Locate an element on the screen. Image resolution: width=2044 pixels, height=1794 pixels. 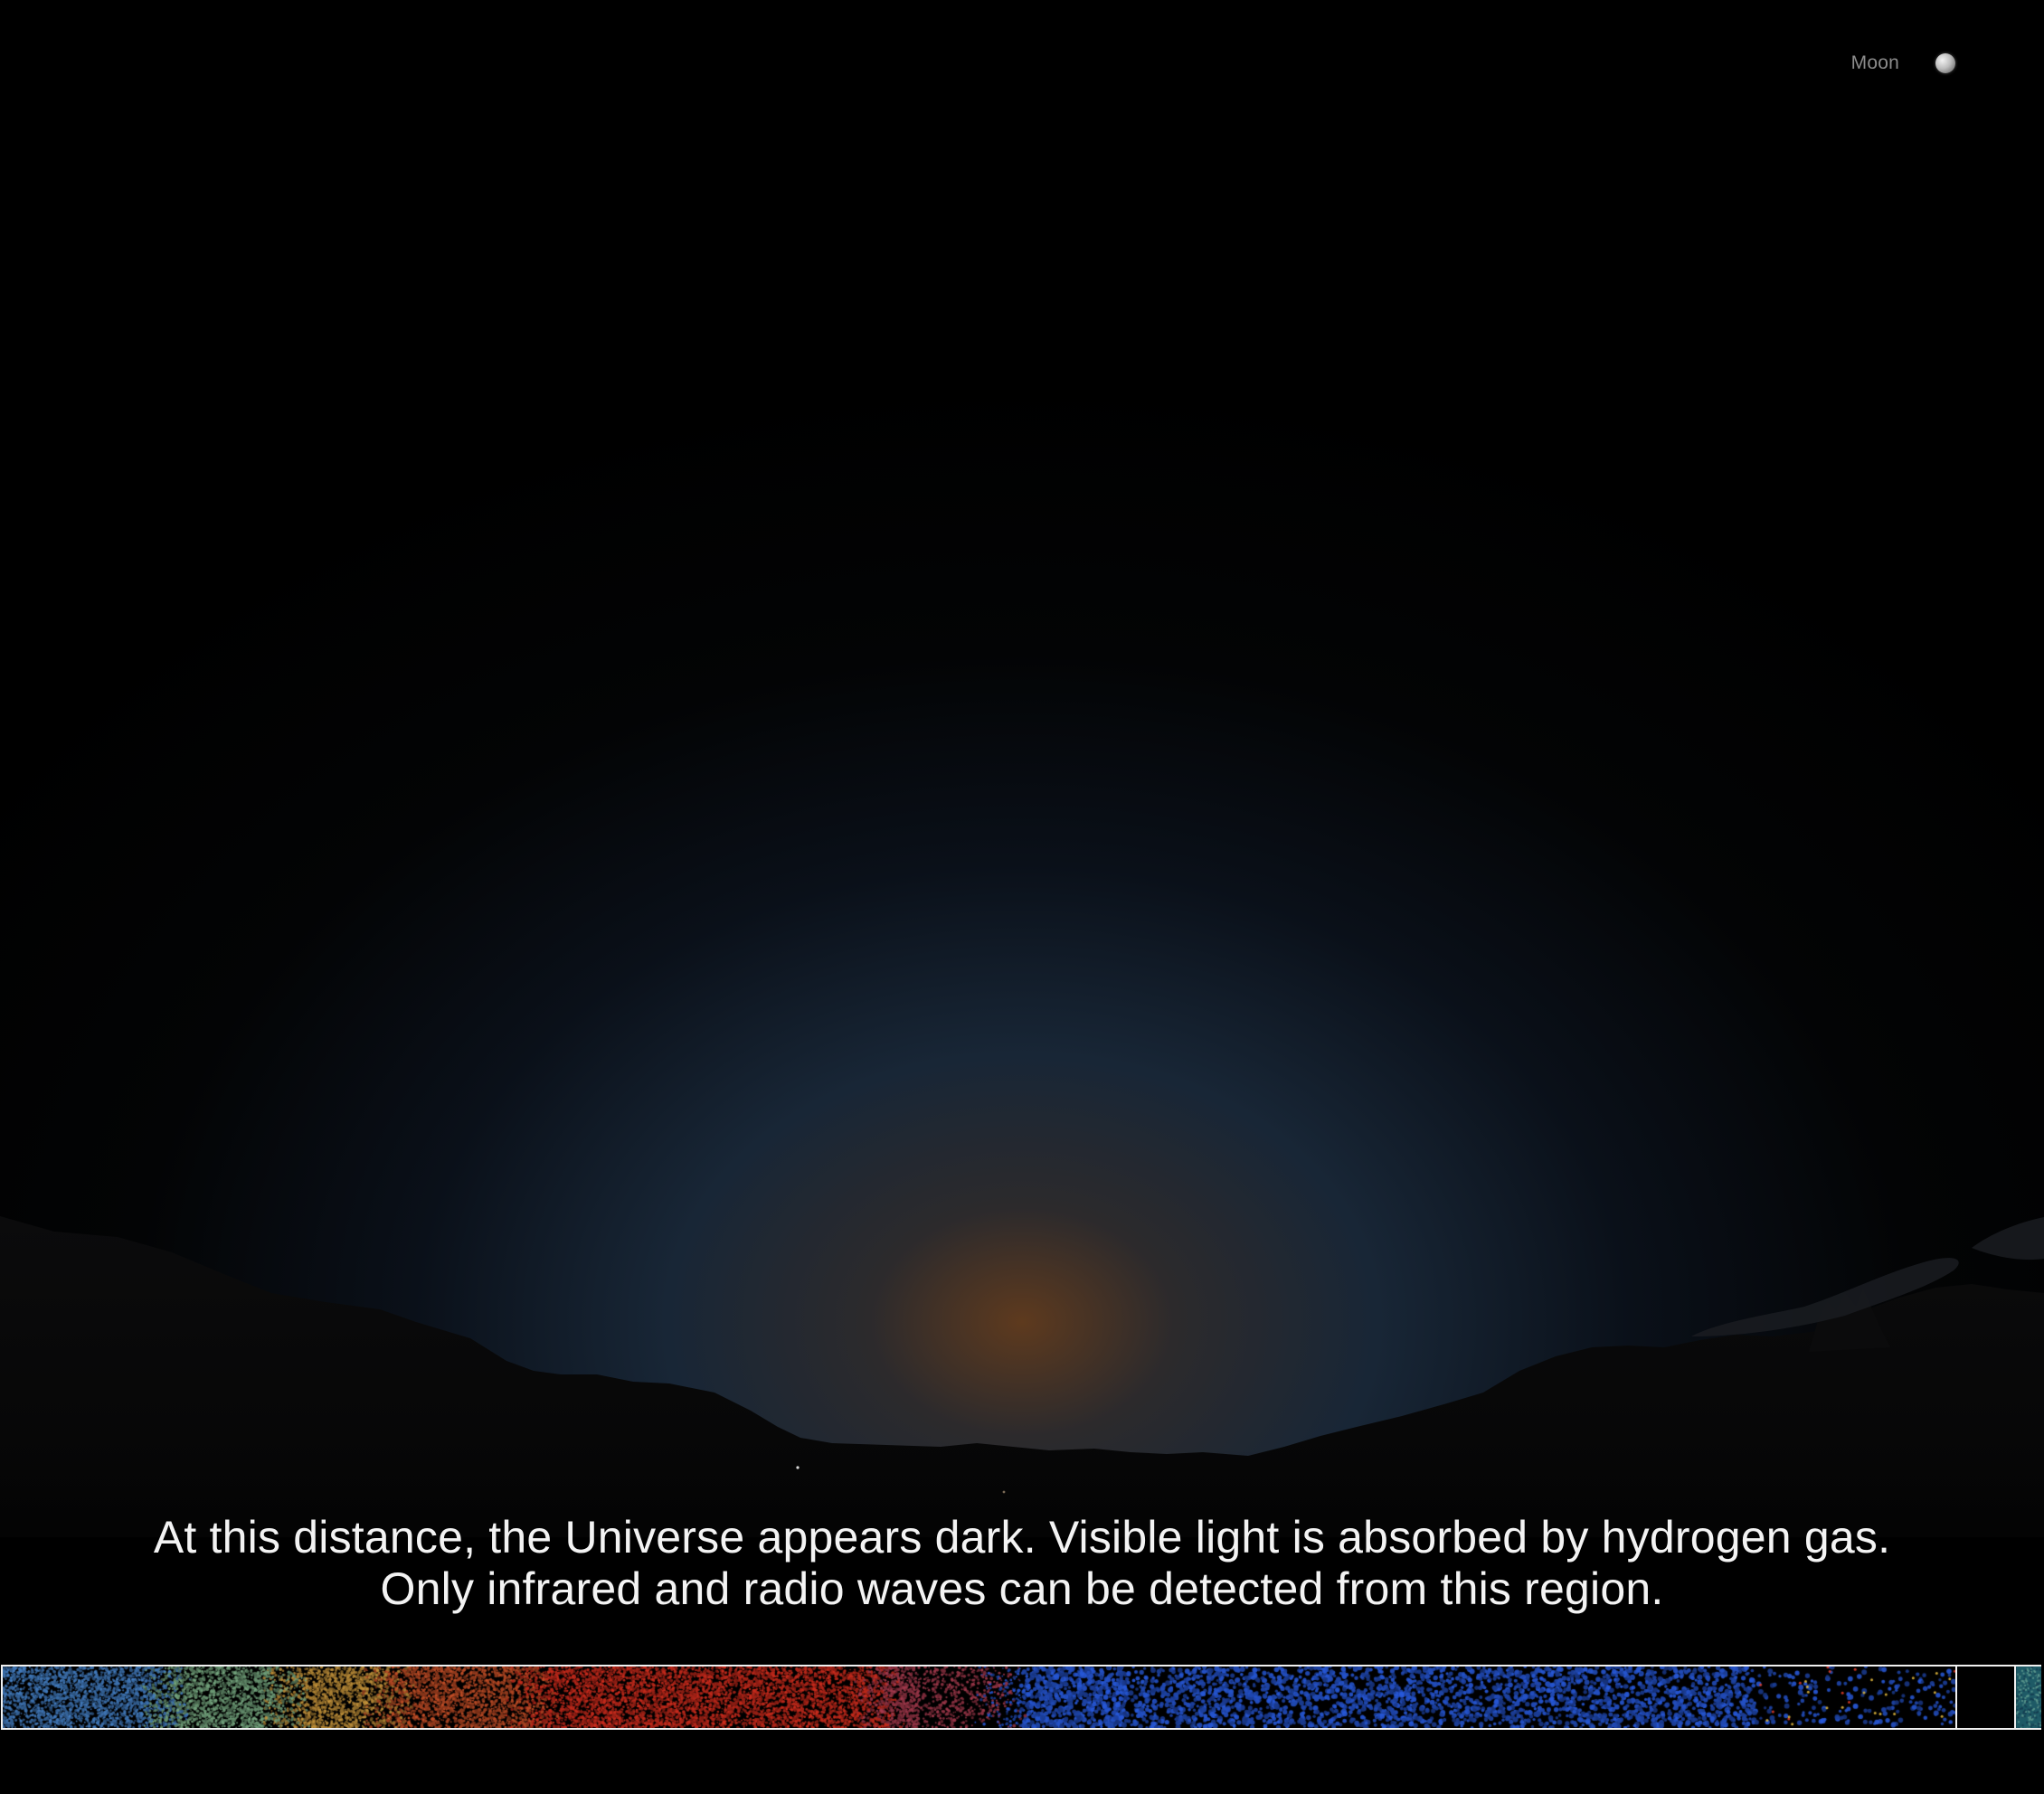
cosmic-map-strip is located at coordinates (1021, 1697).